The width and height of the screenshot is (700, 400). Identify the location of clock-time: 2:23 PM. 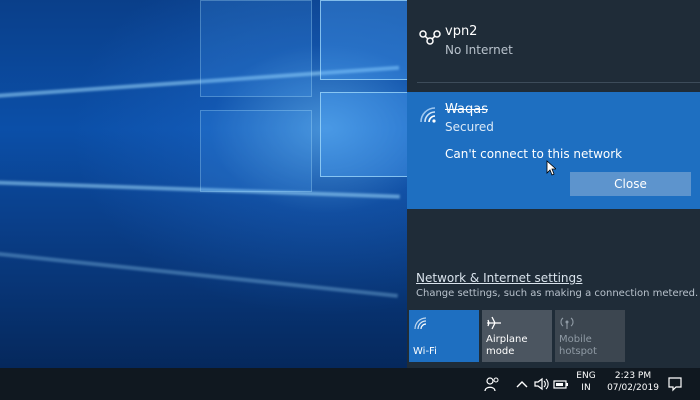
(633, 376).